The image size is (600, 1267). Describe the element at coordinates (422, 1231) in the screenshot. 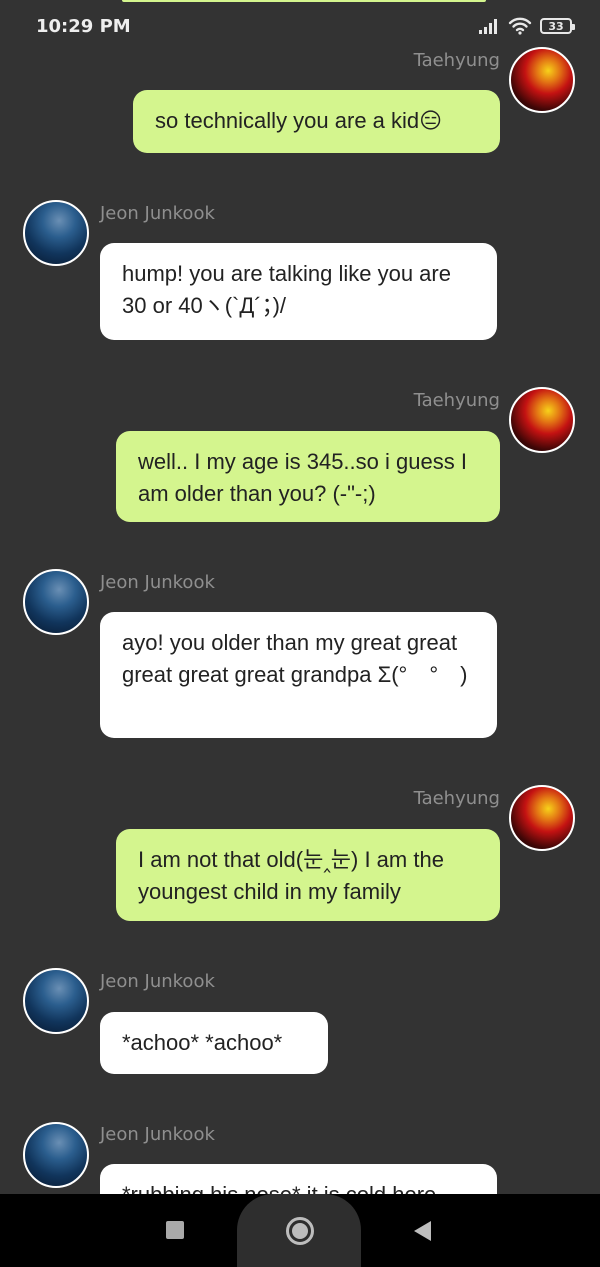

I see `back-button` at that location.